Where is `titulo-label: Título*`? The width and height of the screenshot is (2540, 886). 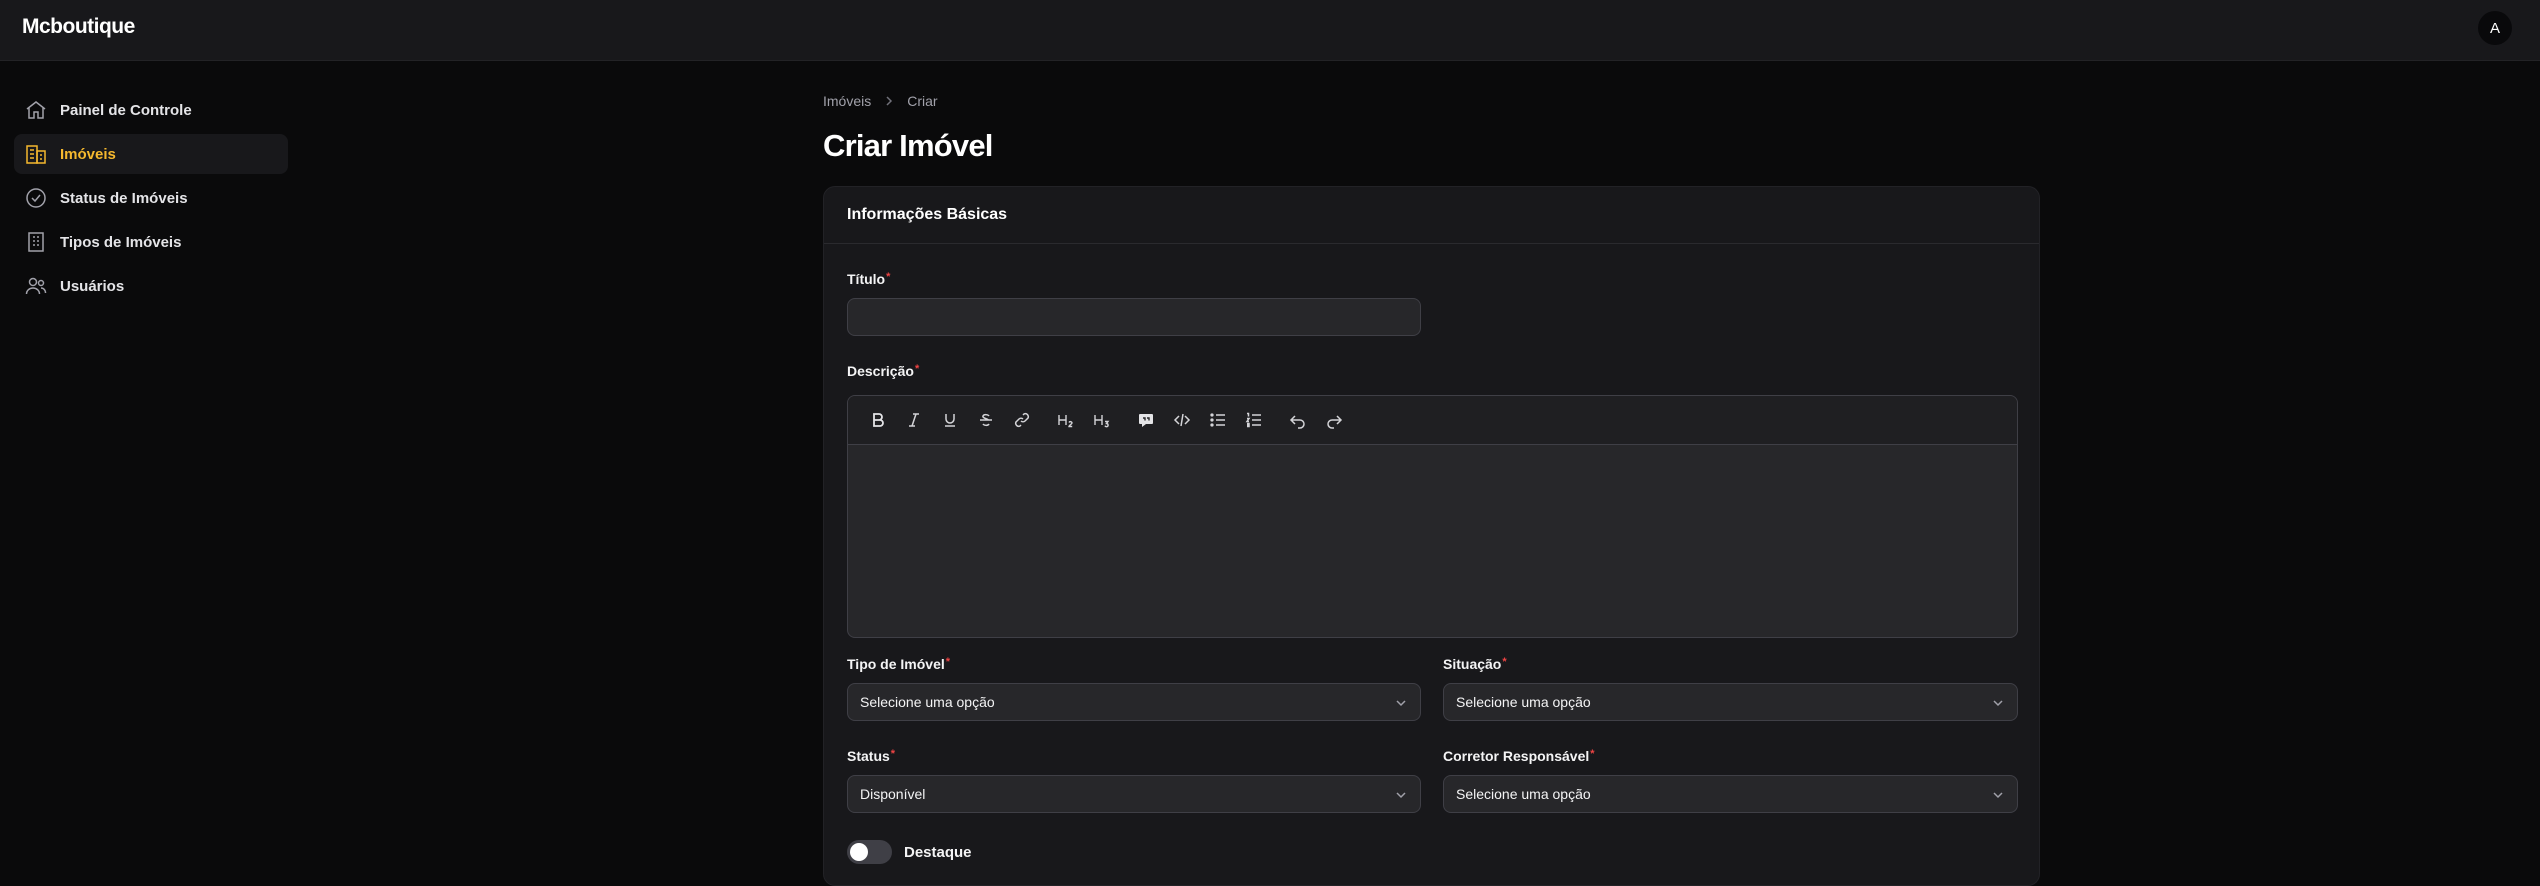
titulo-label: Título* is located at coordinates (869, 279).